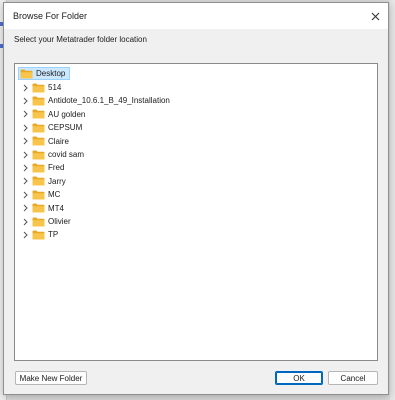  What do you see at coordinates (50, 16) in the screenshot?
I see `dialog-title: Browse For Folder` at bounding box center [50, 16].